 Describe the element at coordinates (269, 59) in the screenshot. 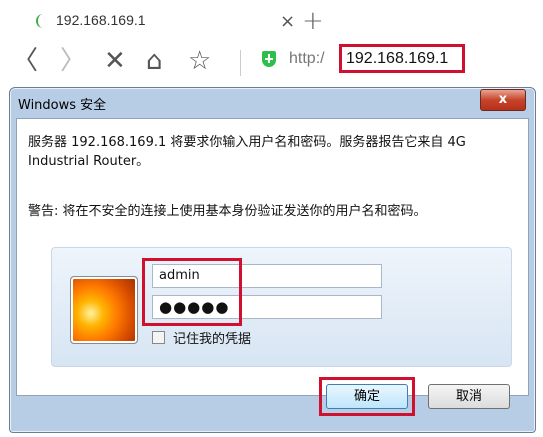

I see `shield-icon` at that location.